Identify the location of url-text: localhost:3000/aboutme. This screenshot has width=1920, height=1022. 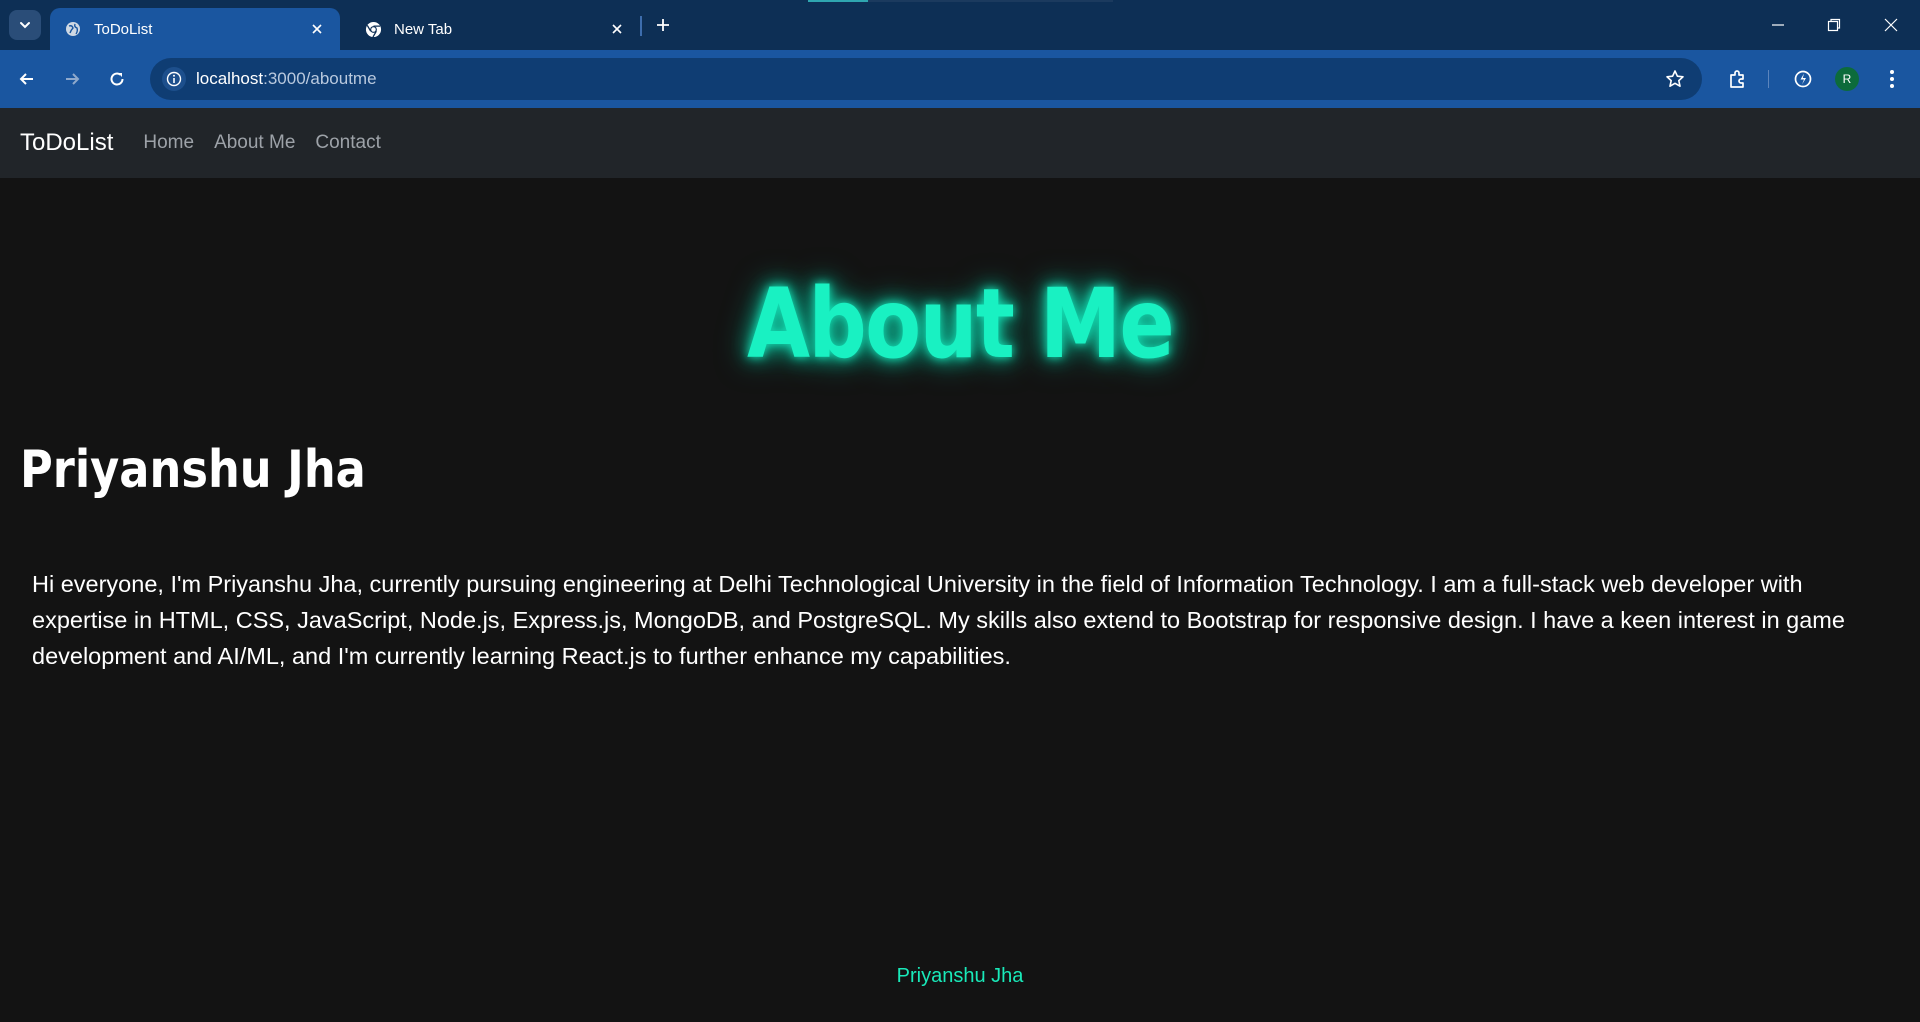
(286, 79).